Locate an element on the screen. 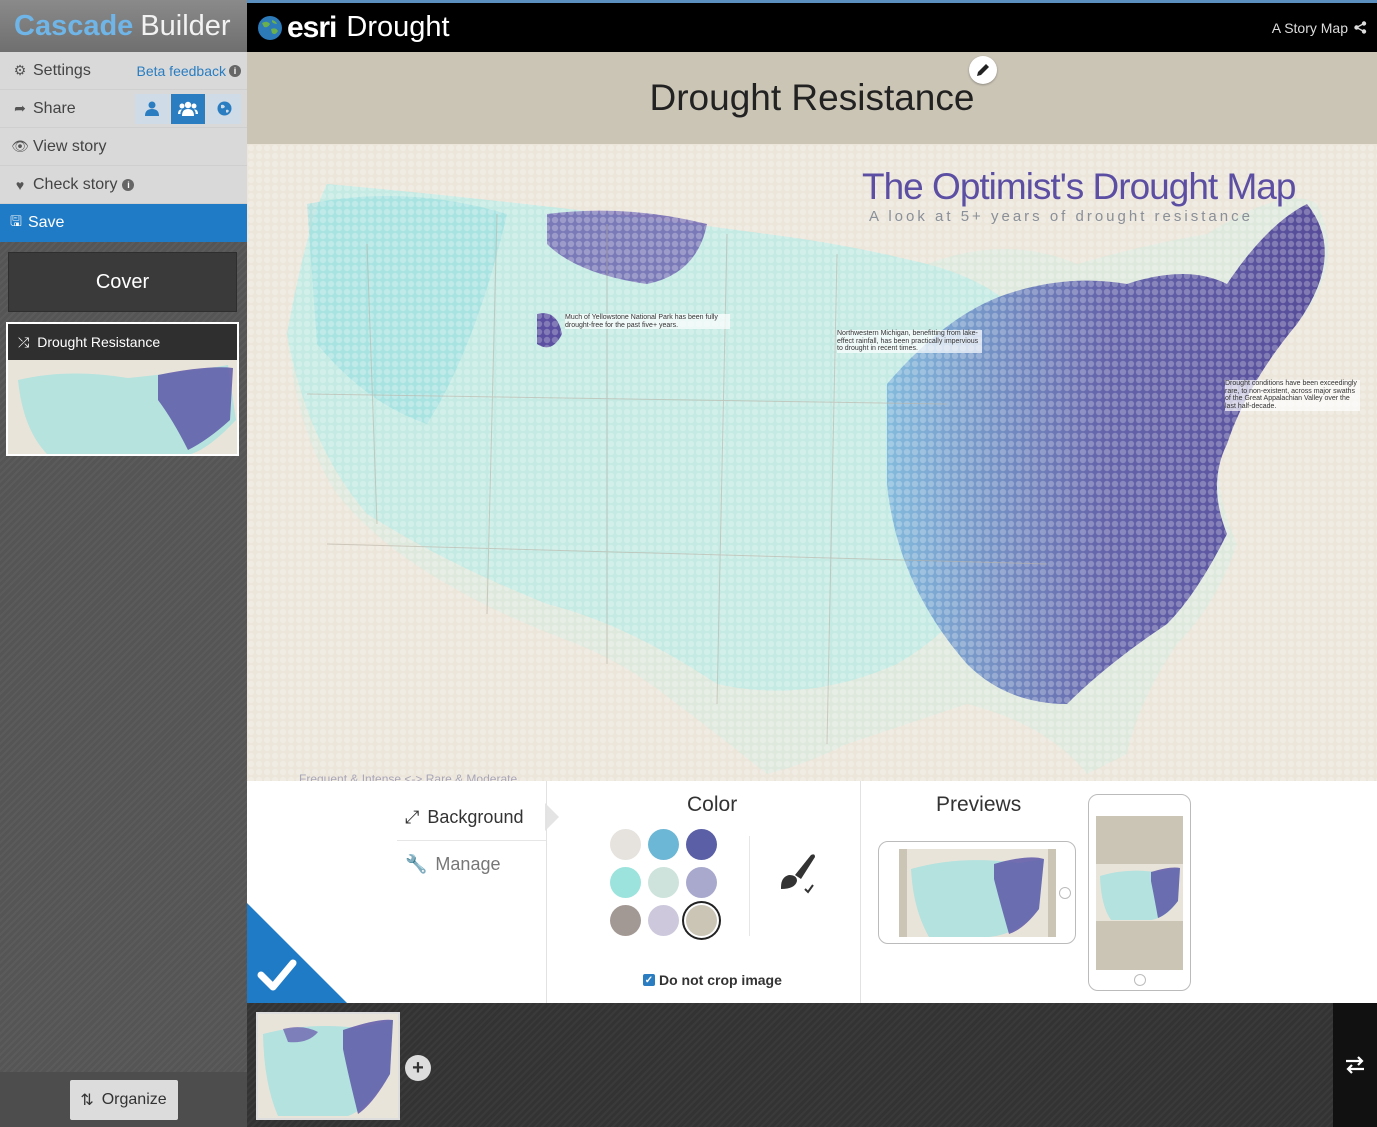 This screenshot has width=1377, height=1127. panel-tabs: ⤢ Background 🔧 Manage is located at coordinates (472, 841).